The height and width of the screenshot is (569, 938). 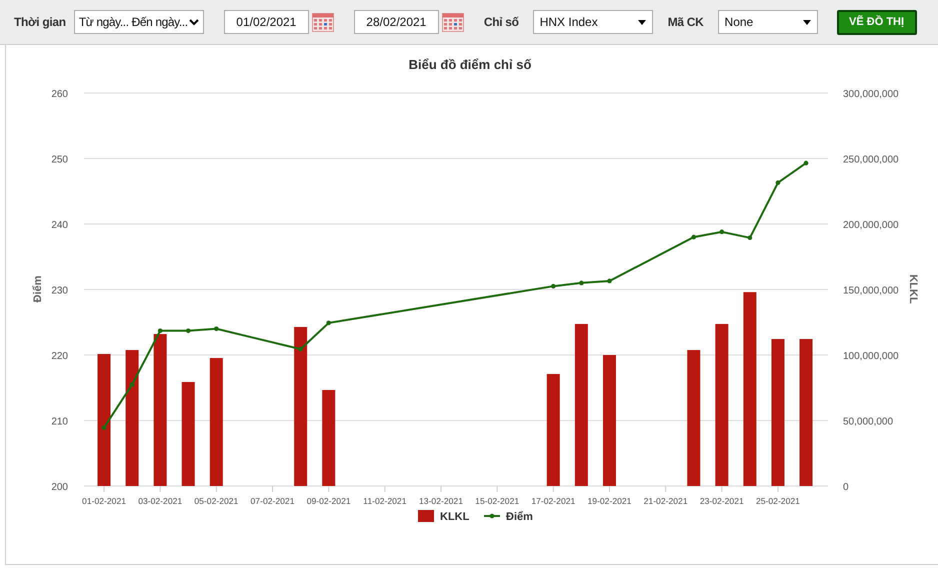 What do you see at coordinates (59, 94) in the screenshot?
I see `tick-label: 260` at bounding box center [59, 94].